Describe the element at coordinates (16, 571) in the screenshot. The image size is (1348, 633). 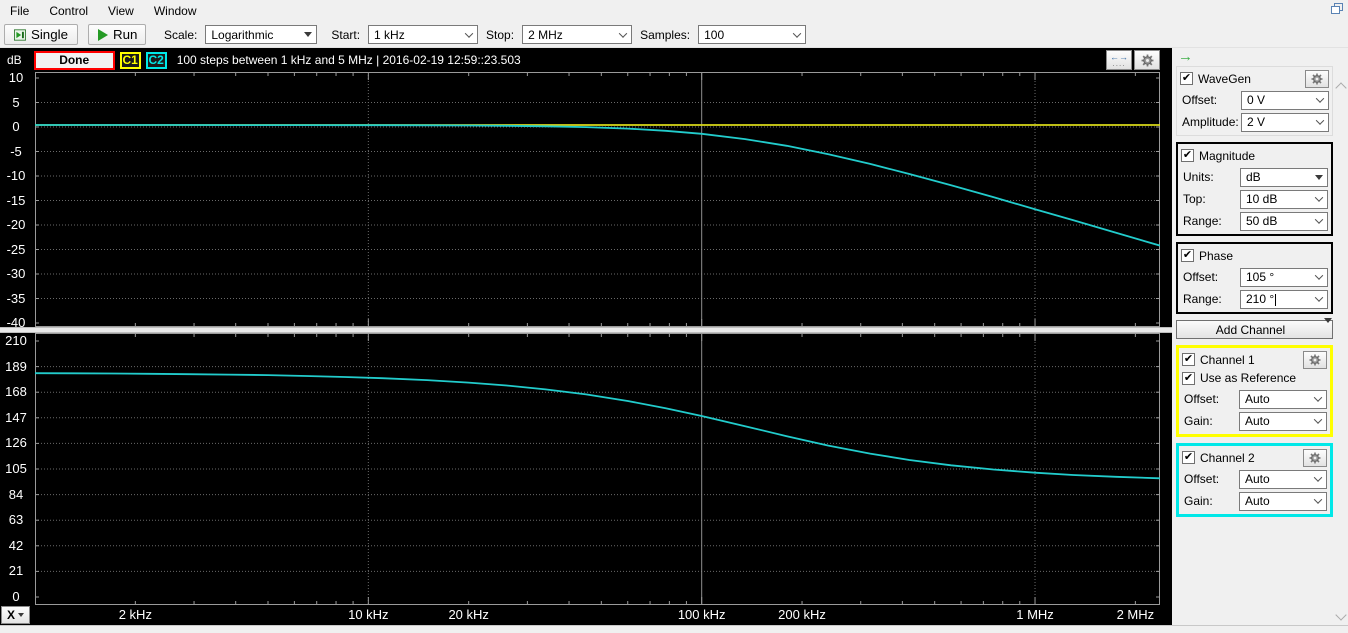
I see `y-tick-label: 21` at that location.